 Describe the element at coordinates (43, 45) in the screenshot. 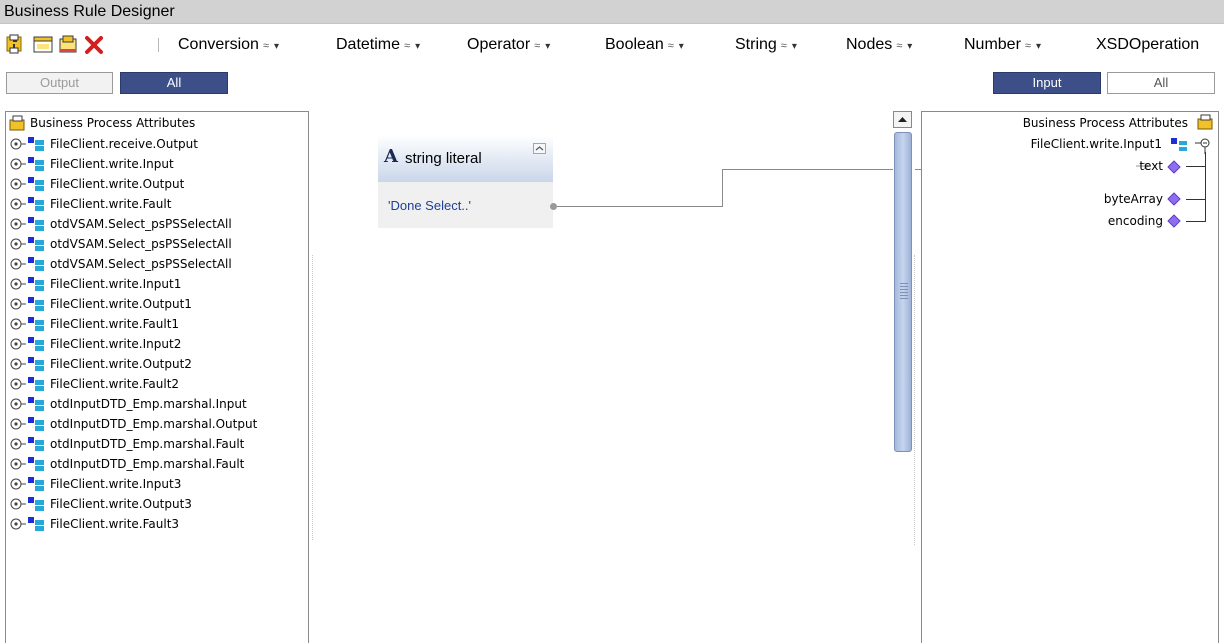

I see `edit-window-icon` at that location.